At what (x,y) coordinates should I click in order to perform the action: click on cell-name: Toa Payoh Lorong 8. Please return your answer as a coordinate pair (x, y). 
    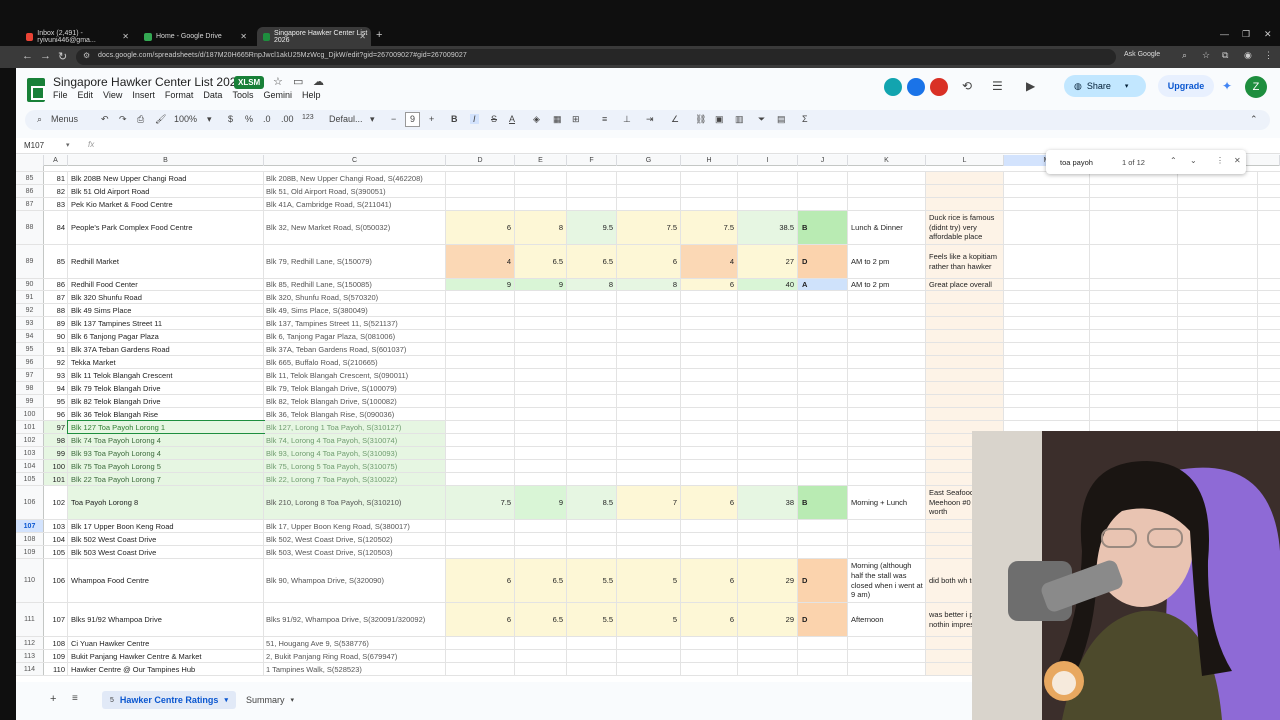
    Looking at the image, I should click on (166, 502).